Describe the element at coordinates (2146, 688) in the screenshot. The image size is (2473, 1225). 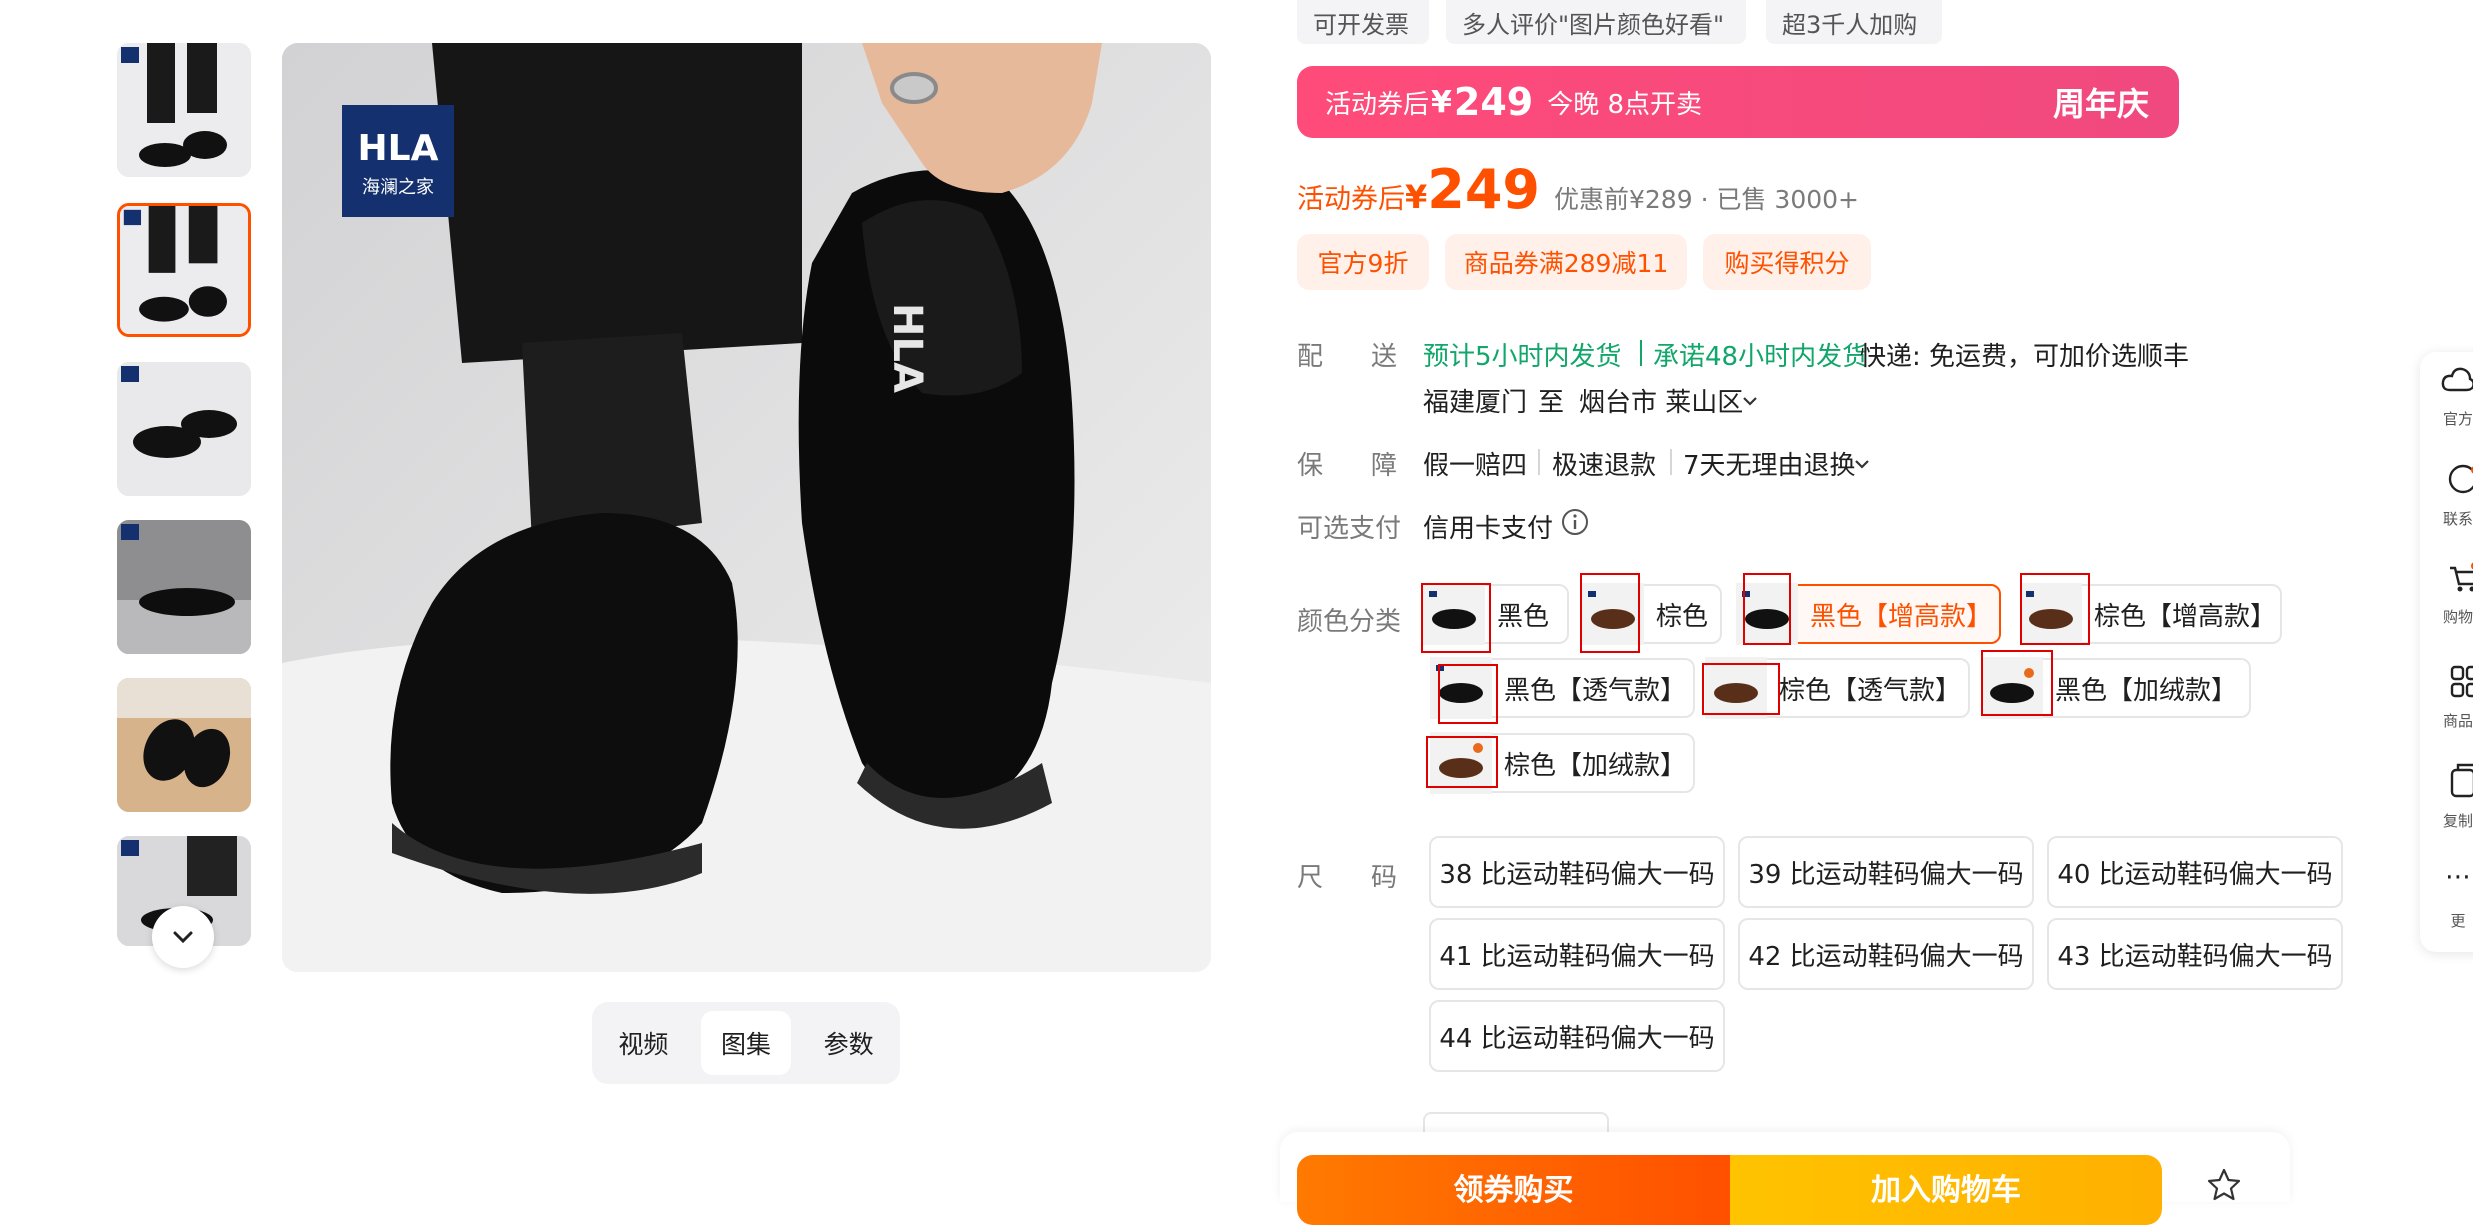
I see `color-option-label: 黑色【加绒款】` at that location.